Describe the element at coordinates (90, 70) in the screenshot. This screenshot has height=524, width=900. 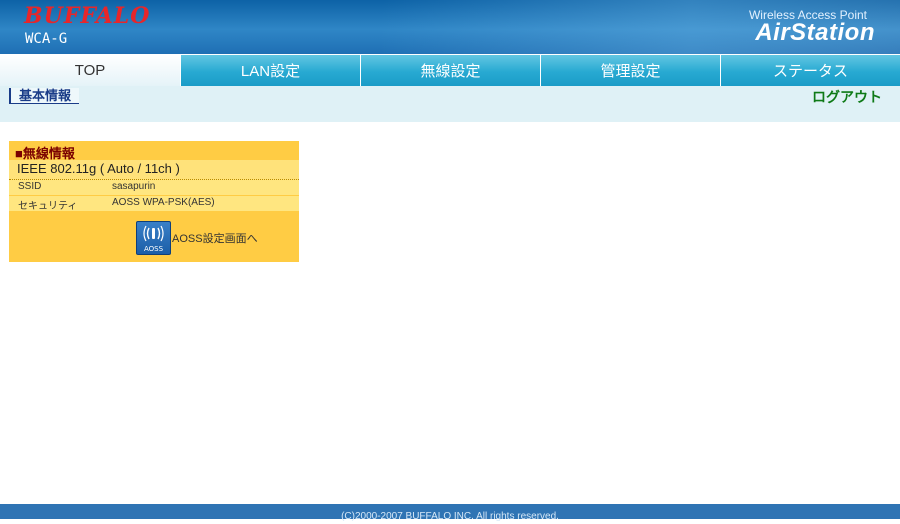
I see `tab-top: TOP` at that location.